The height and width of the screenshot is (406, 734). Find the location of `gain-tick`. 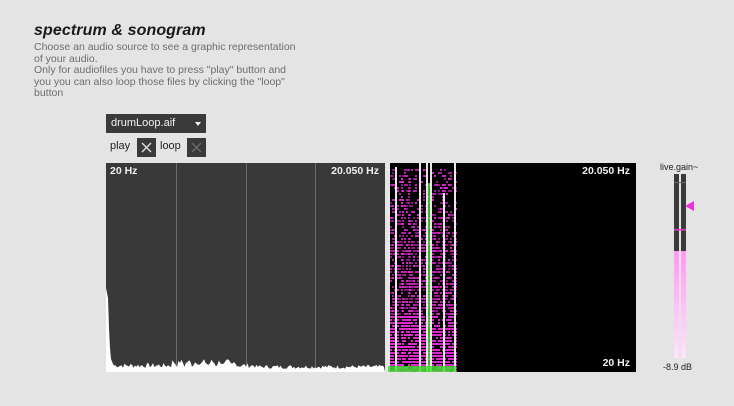

gain-tick is located at coordinates (680, 182).